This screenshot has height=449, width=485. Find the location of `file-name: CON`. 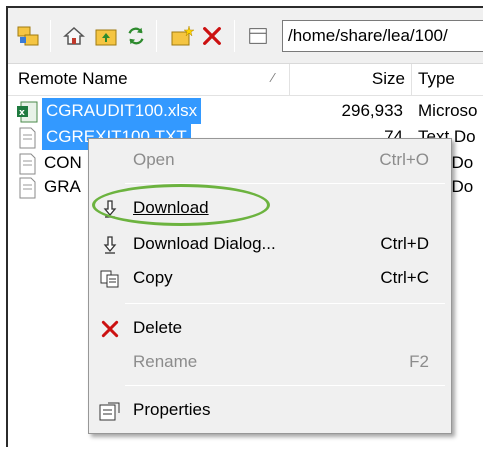

file-name: CON is located at coordinates (63, 162).